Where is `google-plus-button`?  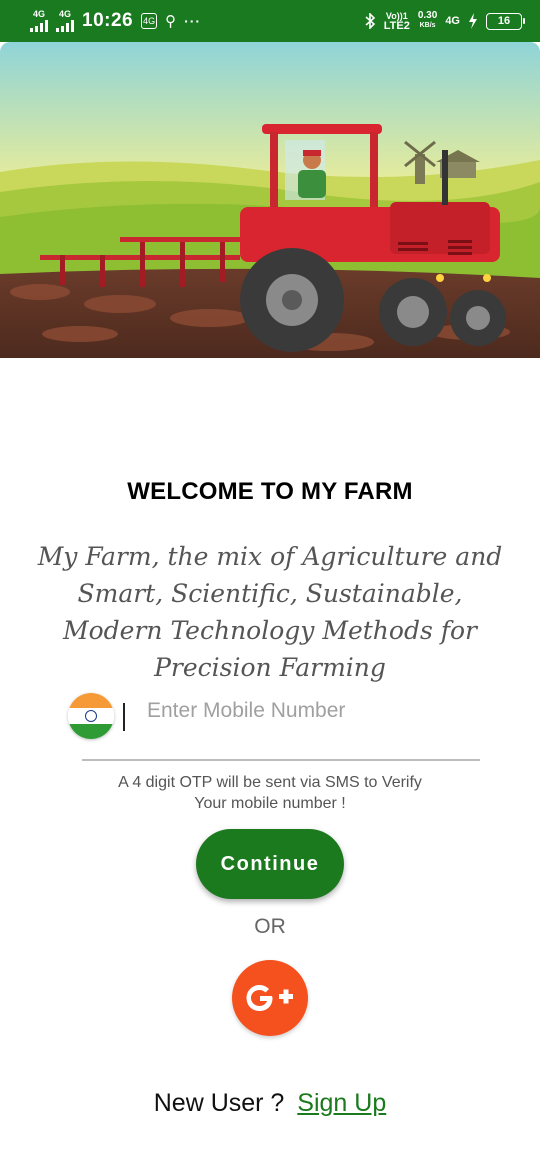 google-plus-button is located at coordinates (270, 998).